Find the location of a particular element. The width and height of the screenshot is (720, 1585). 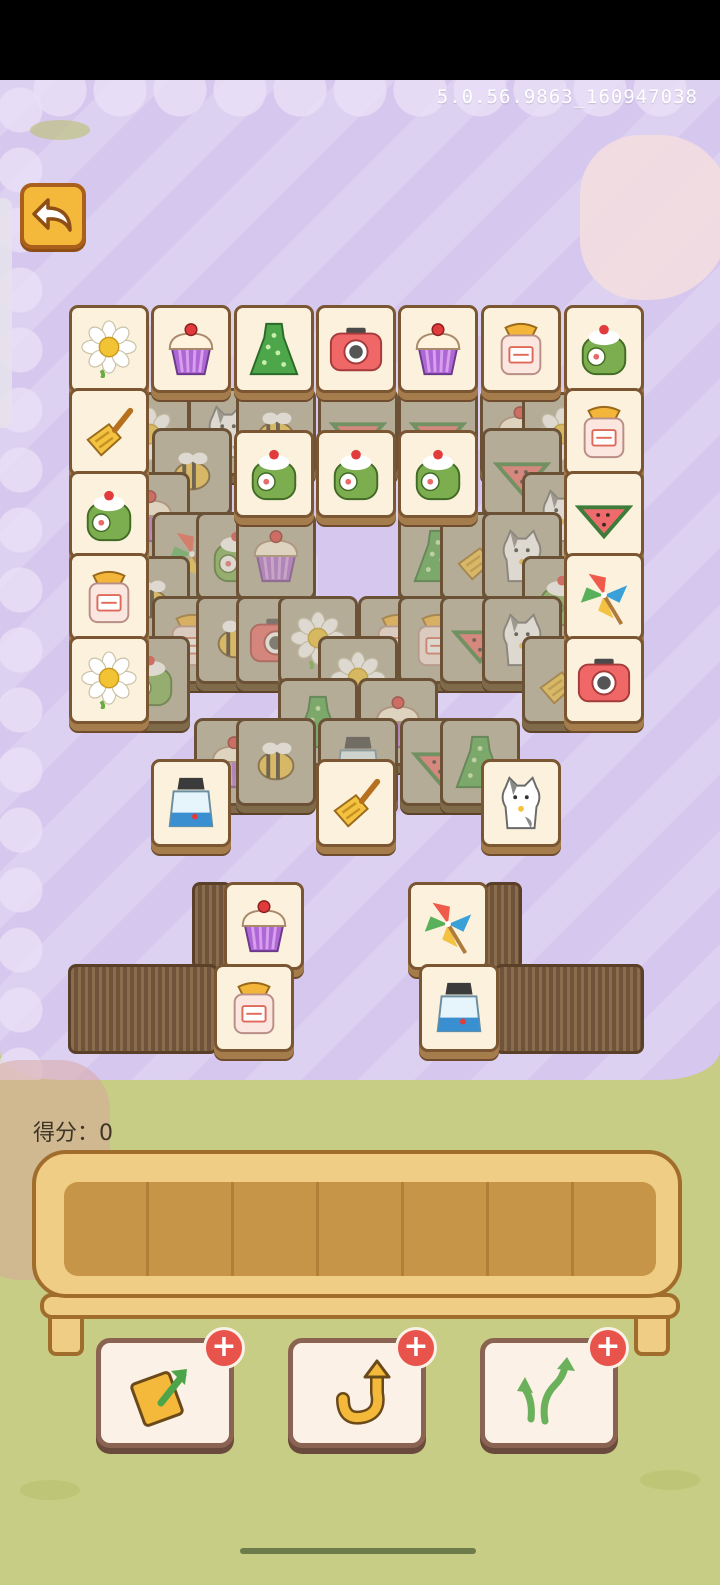

tray-slots is located at coordinates (360, 1229).